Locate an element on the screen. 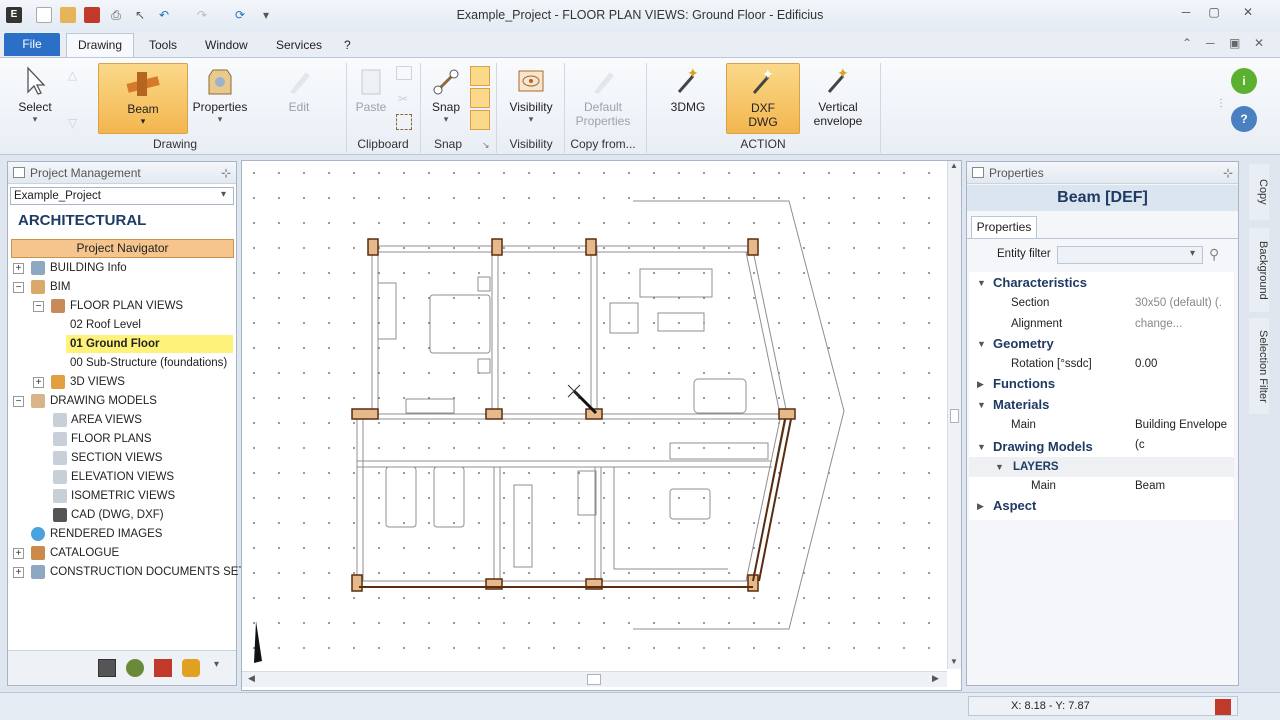 The image size is (1280, 720). vertical-scroll-thumb is located at coordinates (954, 416).